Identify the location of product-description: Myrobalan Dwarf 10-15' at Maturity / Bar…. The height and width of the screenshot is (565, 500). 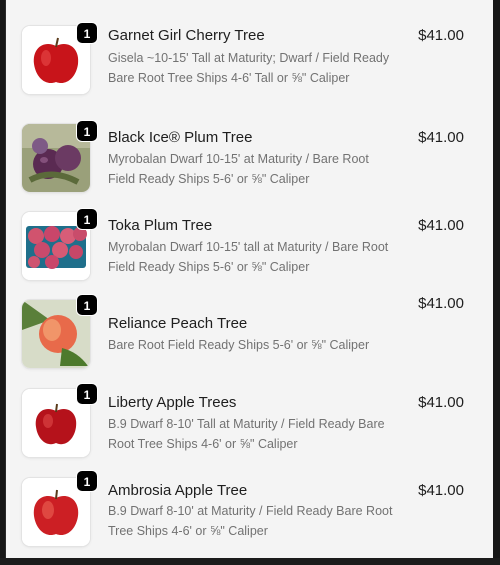
(238, 169).